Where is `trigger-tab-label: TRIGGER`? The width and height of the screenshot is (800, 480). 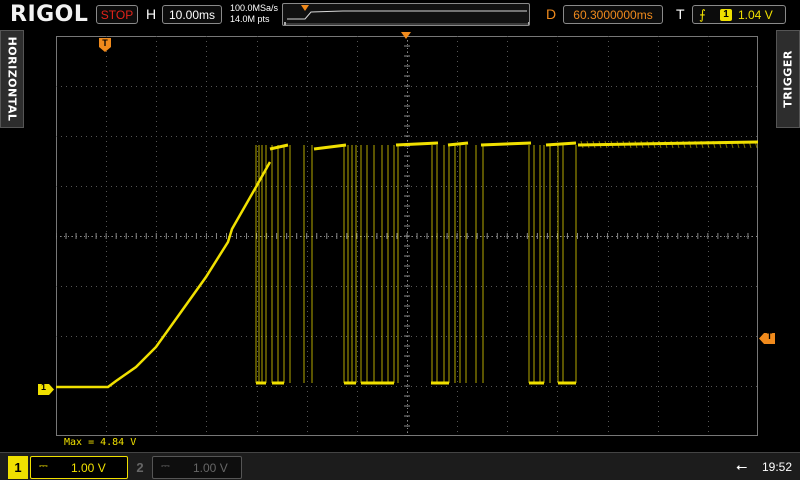
trigger-tab-label: TRIGGER is located at coordinates (788, 79).